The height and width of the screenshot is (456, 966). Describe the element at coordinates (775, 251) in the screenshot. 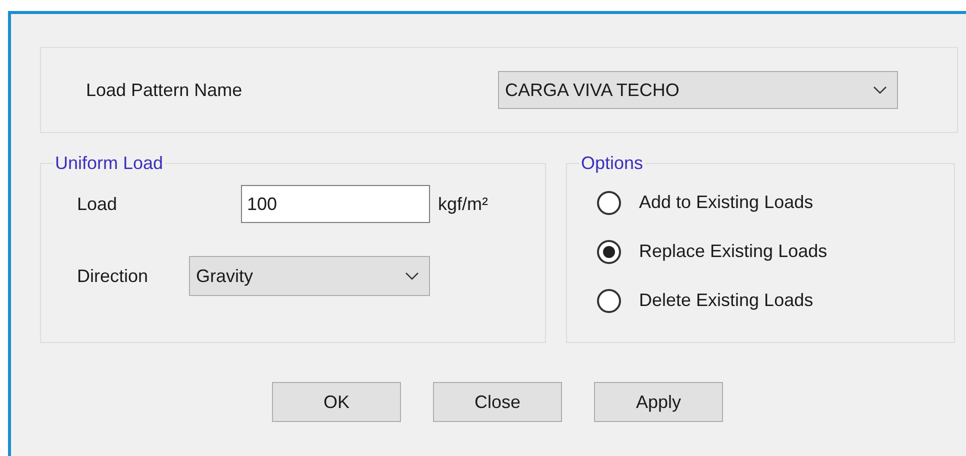

I see `radio-option: Replace Existing Loads` at that location.